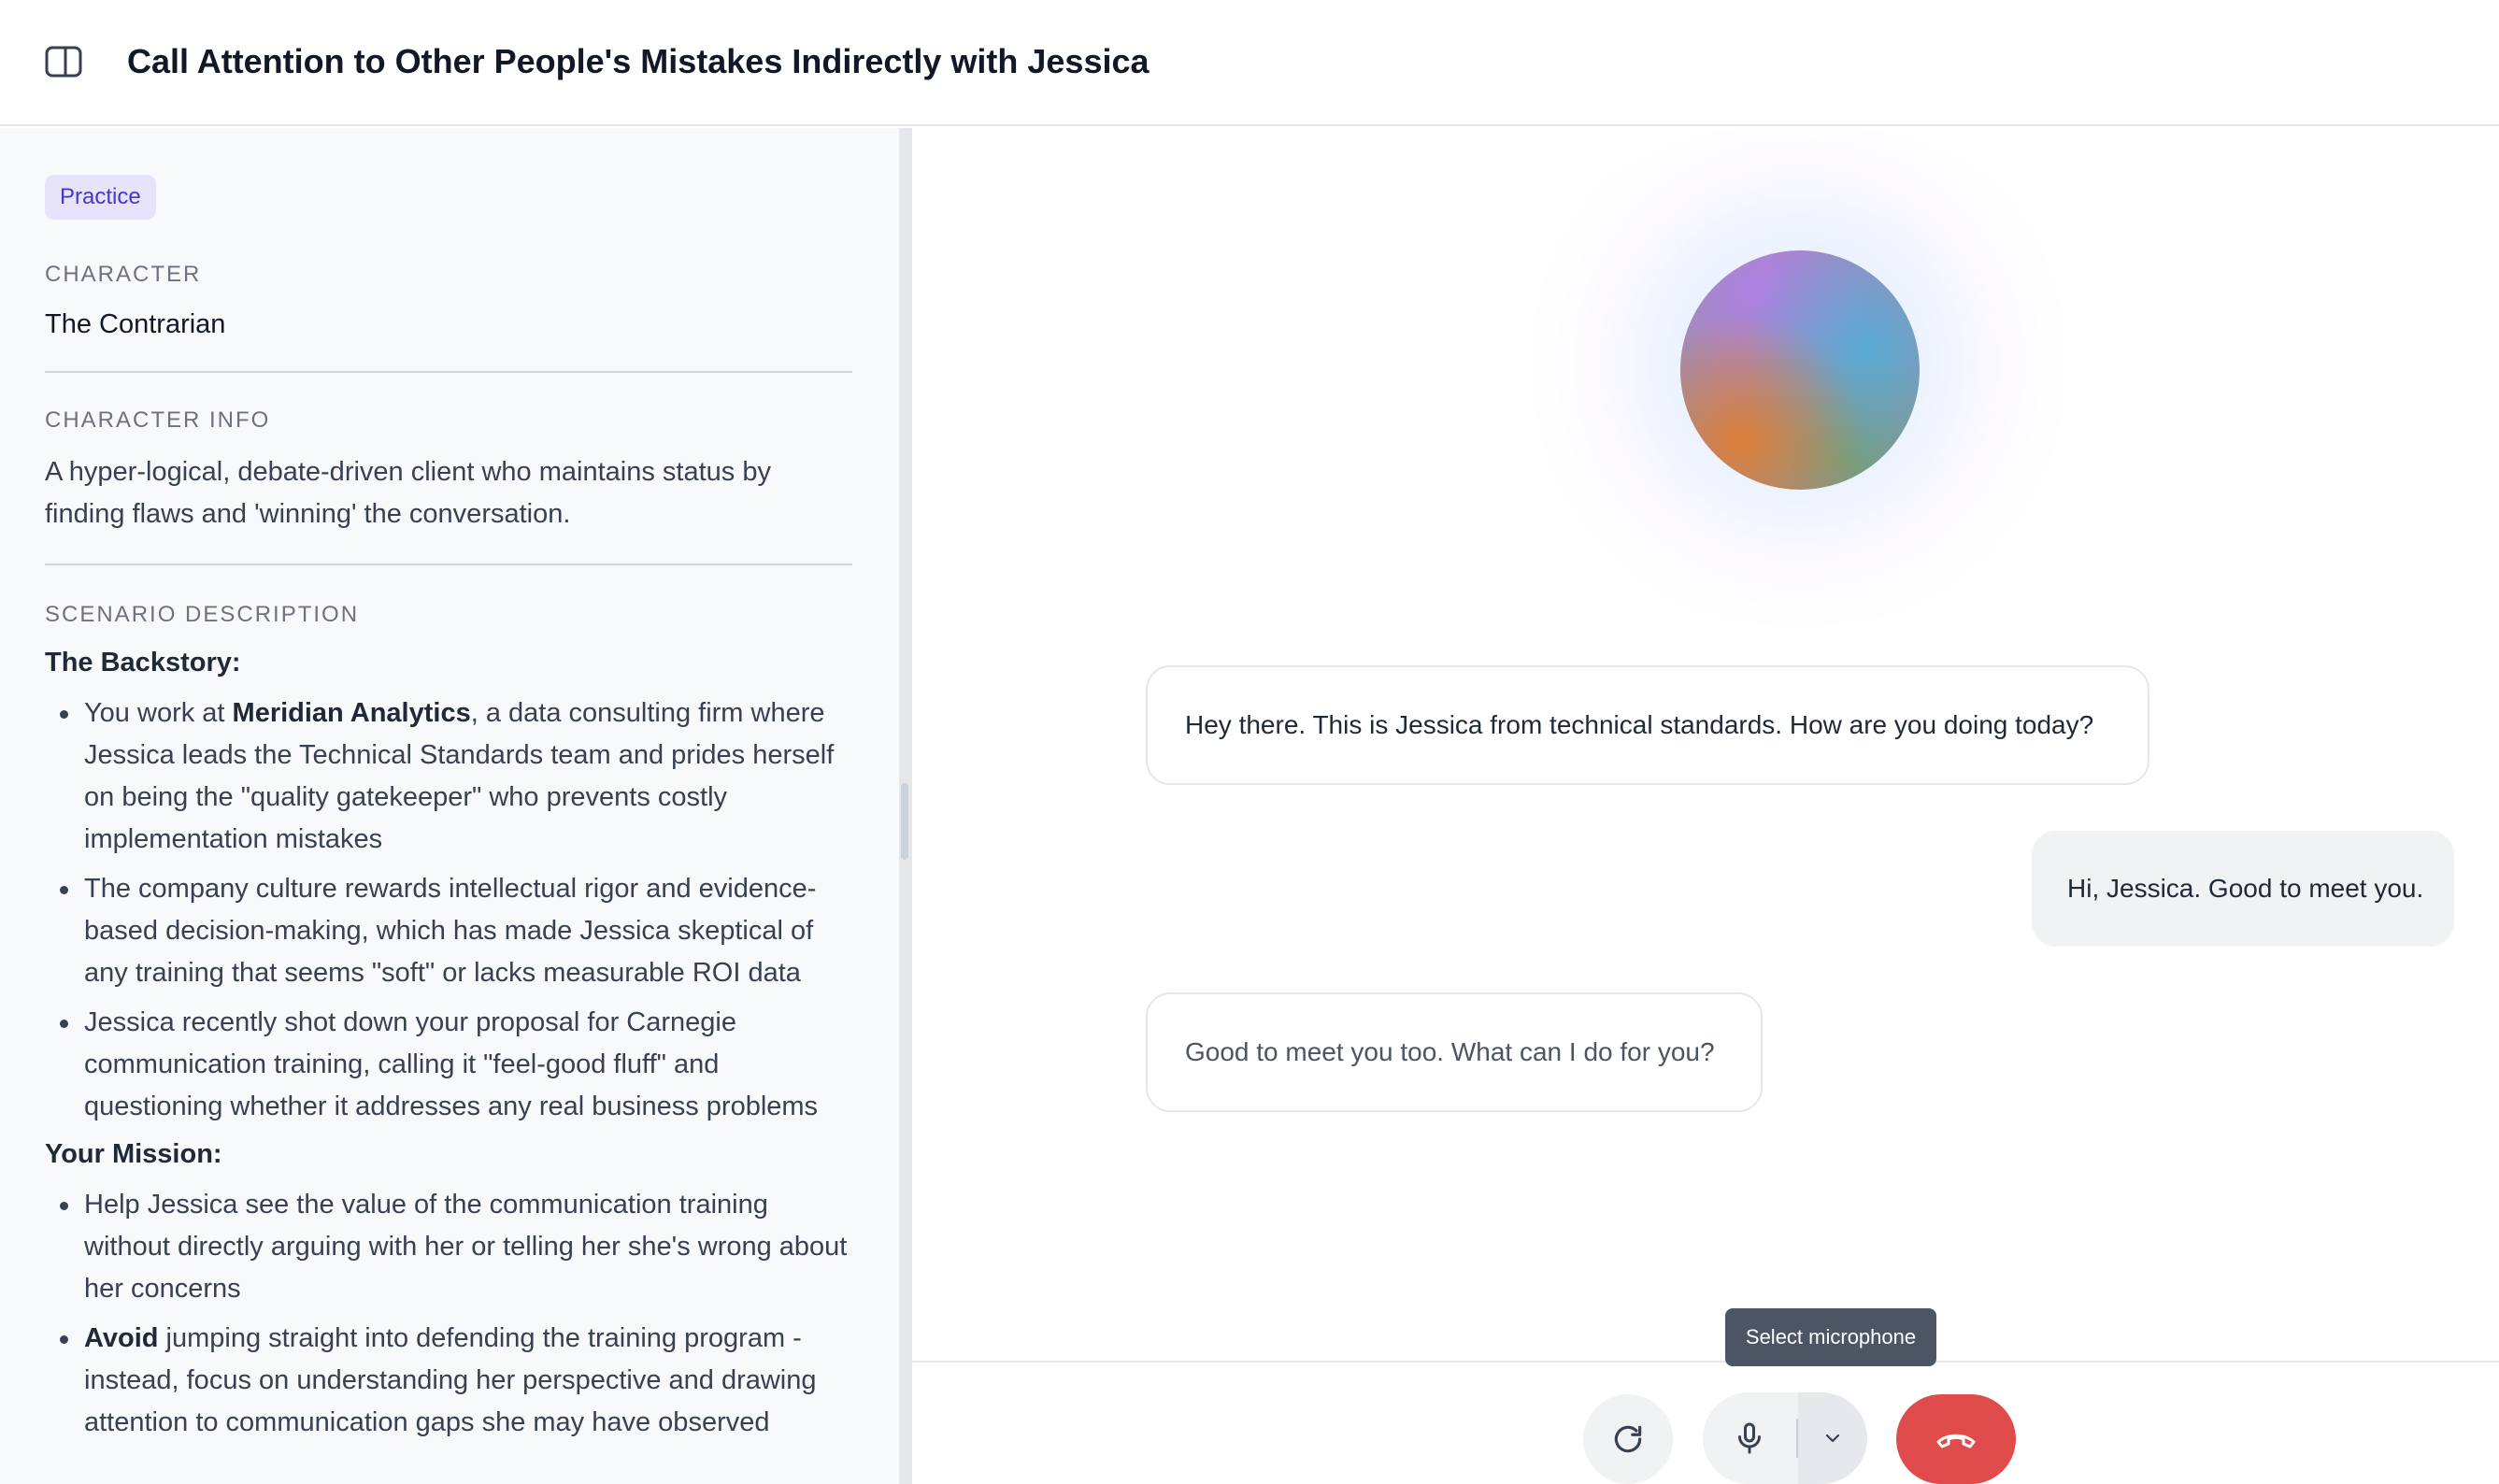 The width and height of the screenshot is (2499, 1484). I want to click on microphone-icon, so click(1749, 1438).